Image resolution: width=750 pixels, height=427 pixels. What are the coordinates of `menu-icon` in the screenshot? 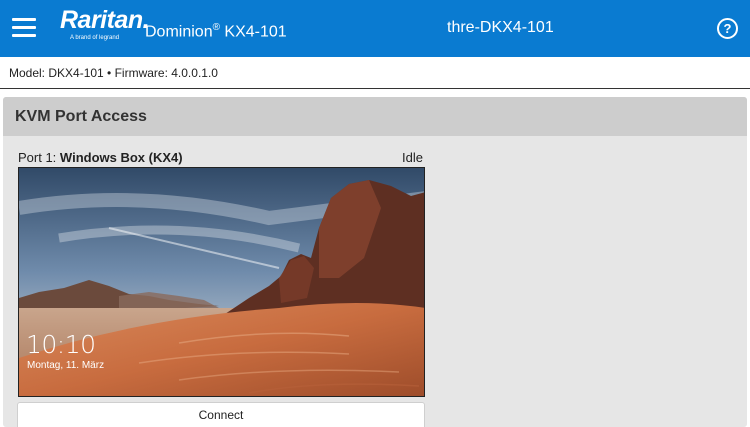 It's located at (24, 28).